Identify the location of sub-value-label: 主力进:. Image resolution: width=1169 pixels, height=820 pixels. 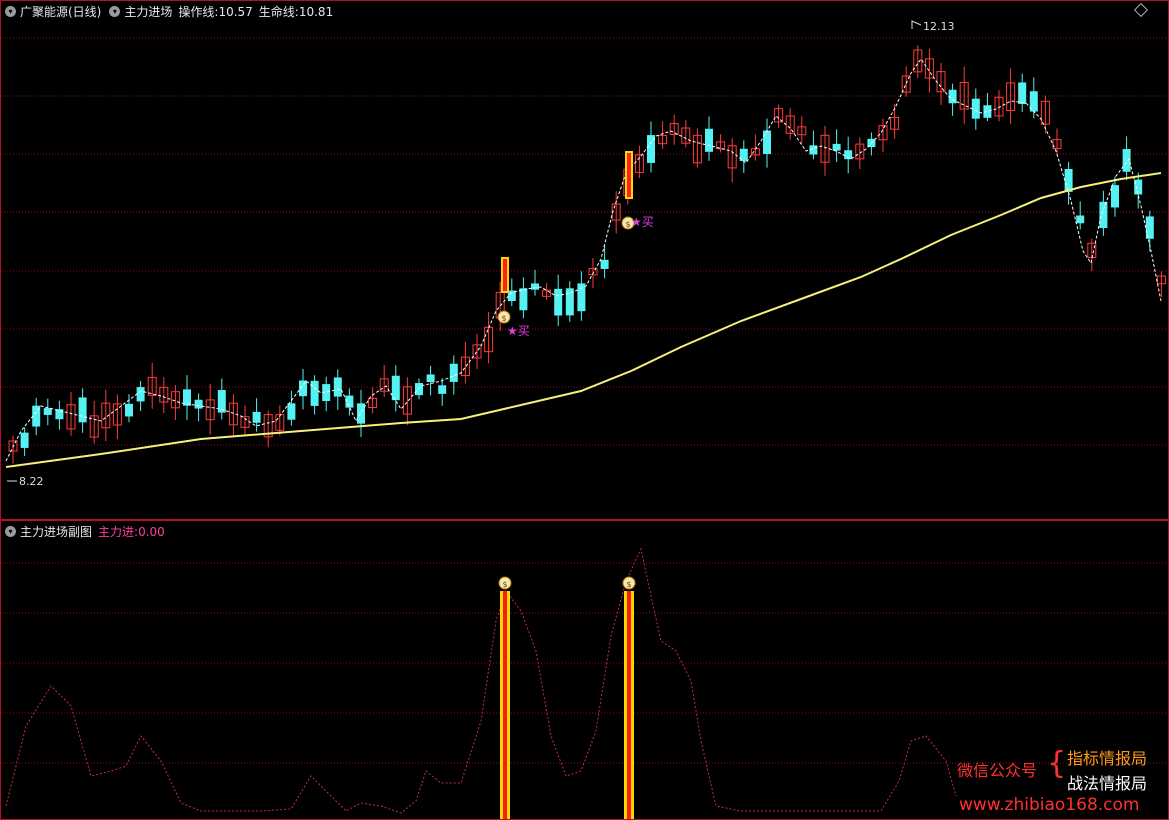
(118, 532).